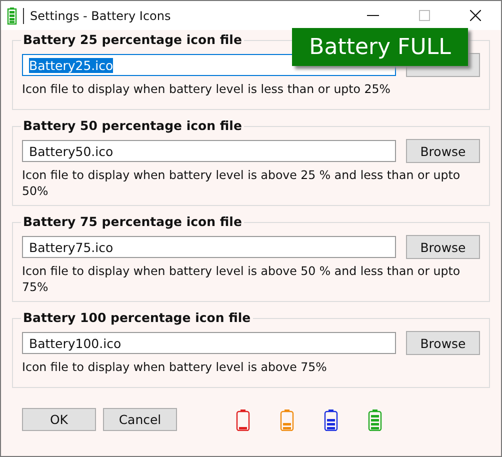 This screenshot has width=502, height=457. I want to click on description: Icon file to display when battery level is less than or upto 25%, so click(207, 89).